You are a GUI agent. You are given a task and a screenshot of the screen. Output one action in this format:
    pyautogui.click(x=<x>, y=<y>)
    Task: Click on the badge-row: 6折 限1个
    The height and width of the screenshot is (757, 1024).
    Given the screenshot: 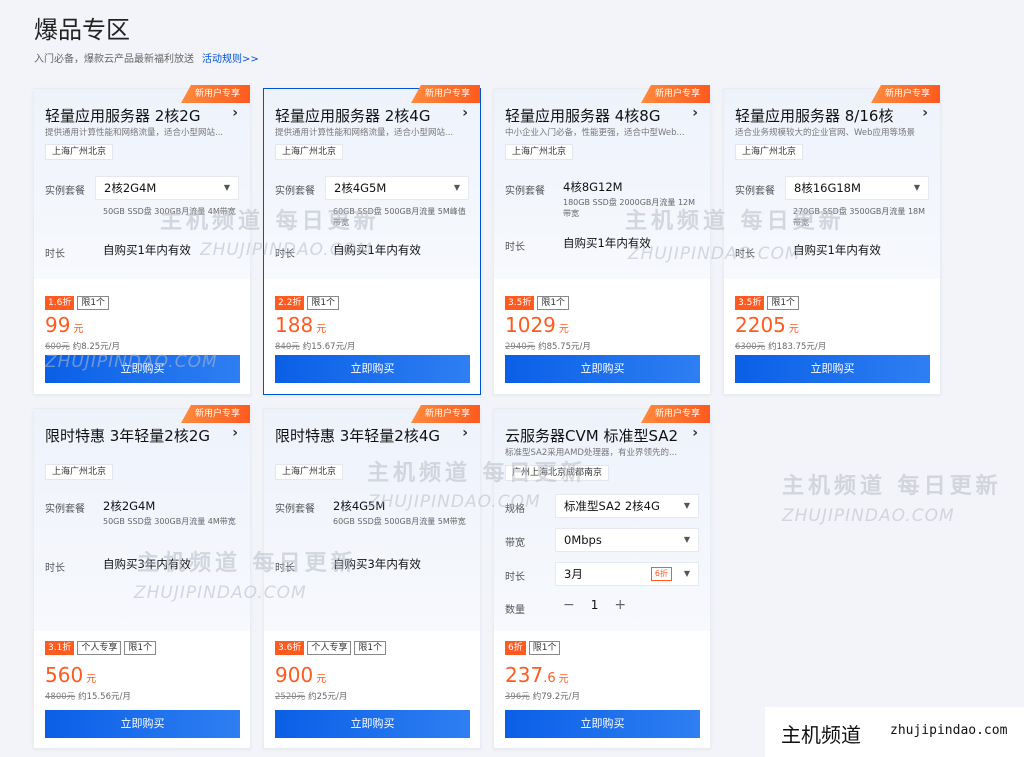 What is the action you would take?
    pyautogui.click(x=533, y=648)
    